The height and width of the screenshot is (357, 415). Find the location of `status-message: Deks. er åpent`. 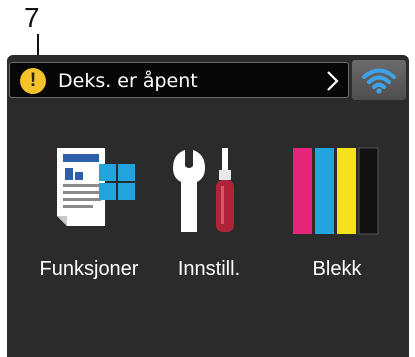

status-message: Deks. er åpent is located at coordinates (128, 81).